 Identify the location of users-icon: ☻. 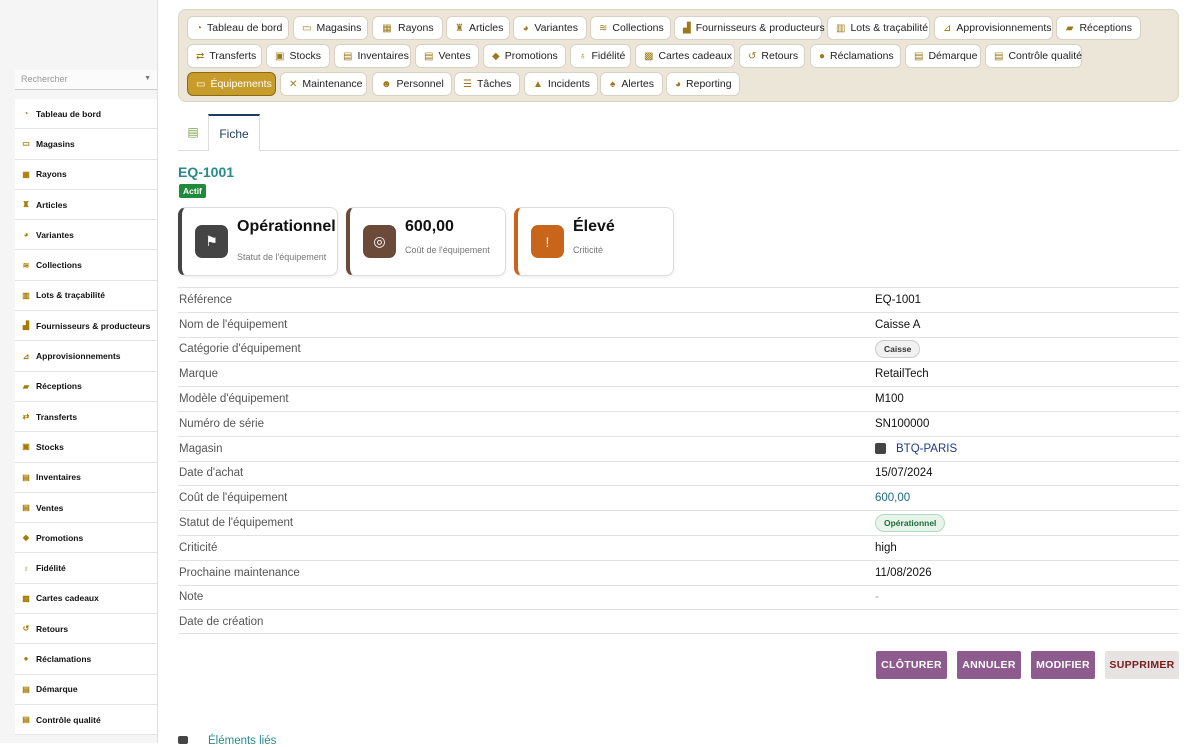
(386, 84).